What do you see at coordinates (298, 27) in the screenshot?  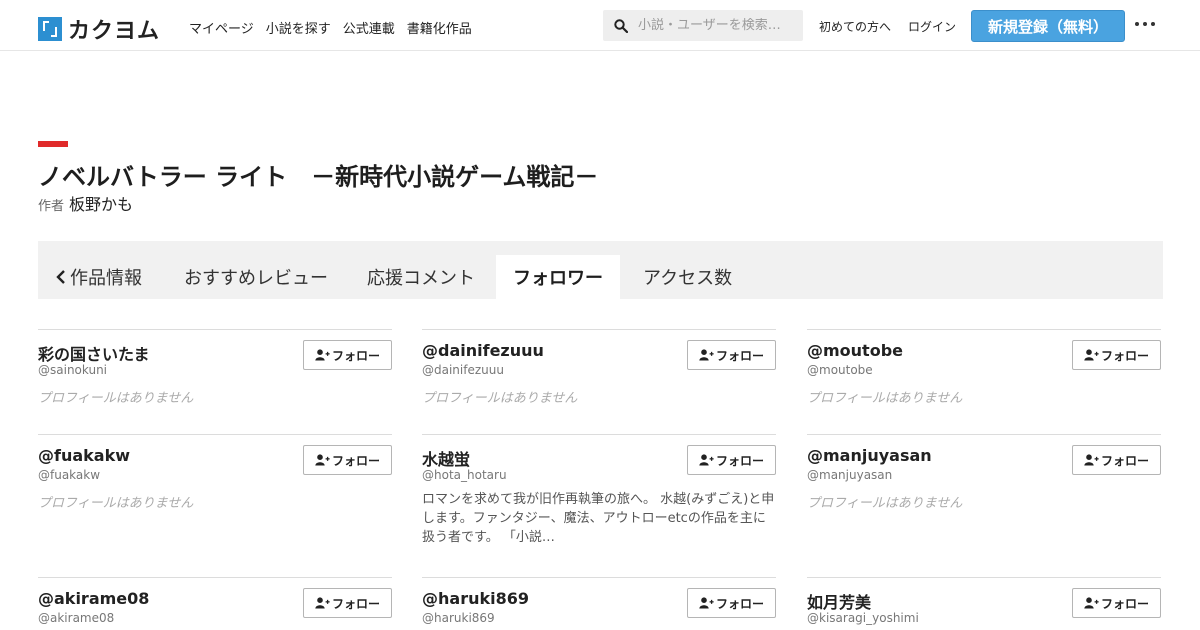 I see `nav-find-novels: 小説を探す` at bounding box center [298, 27].